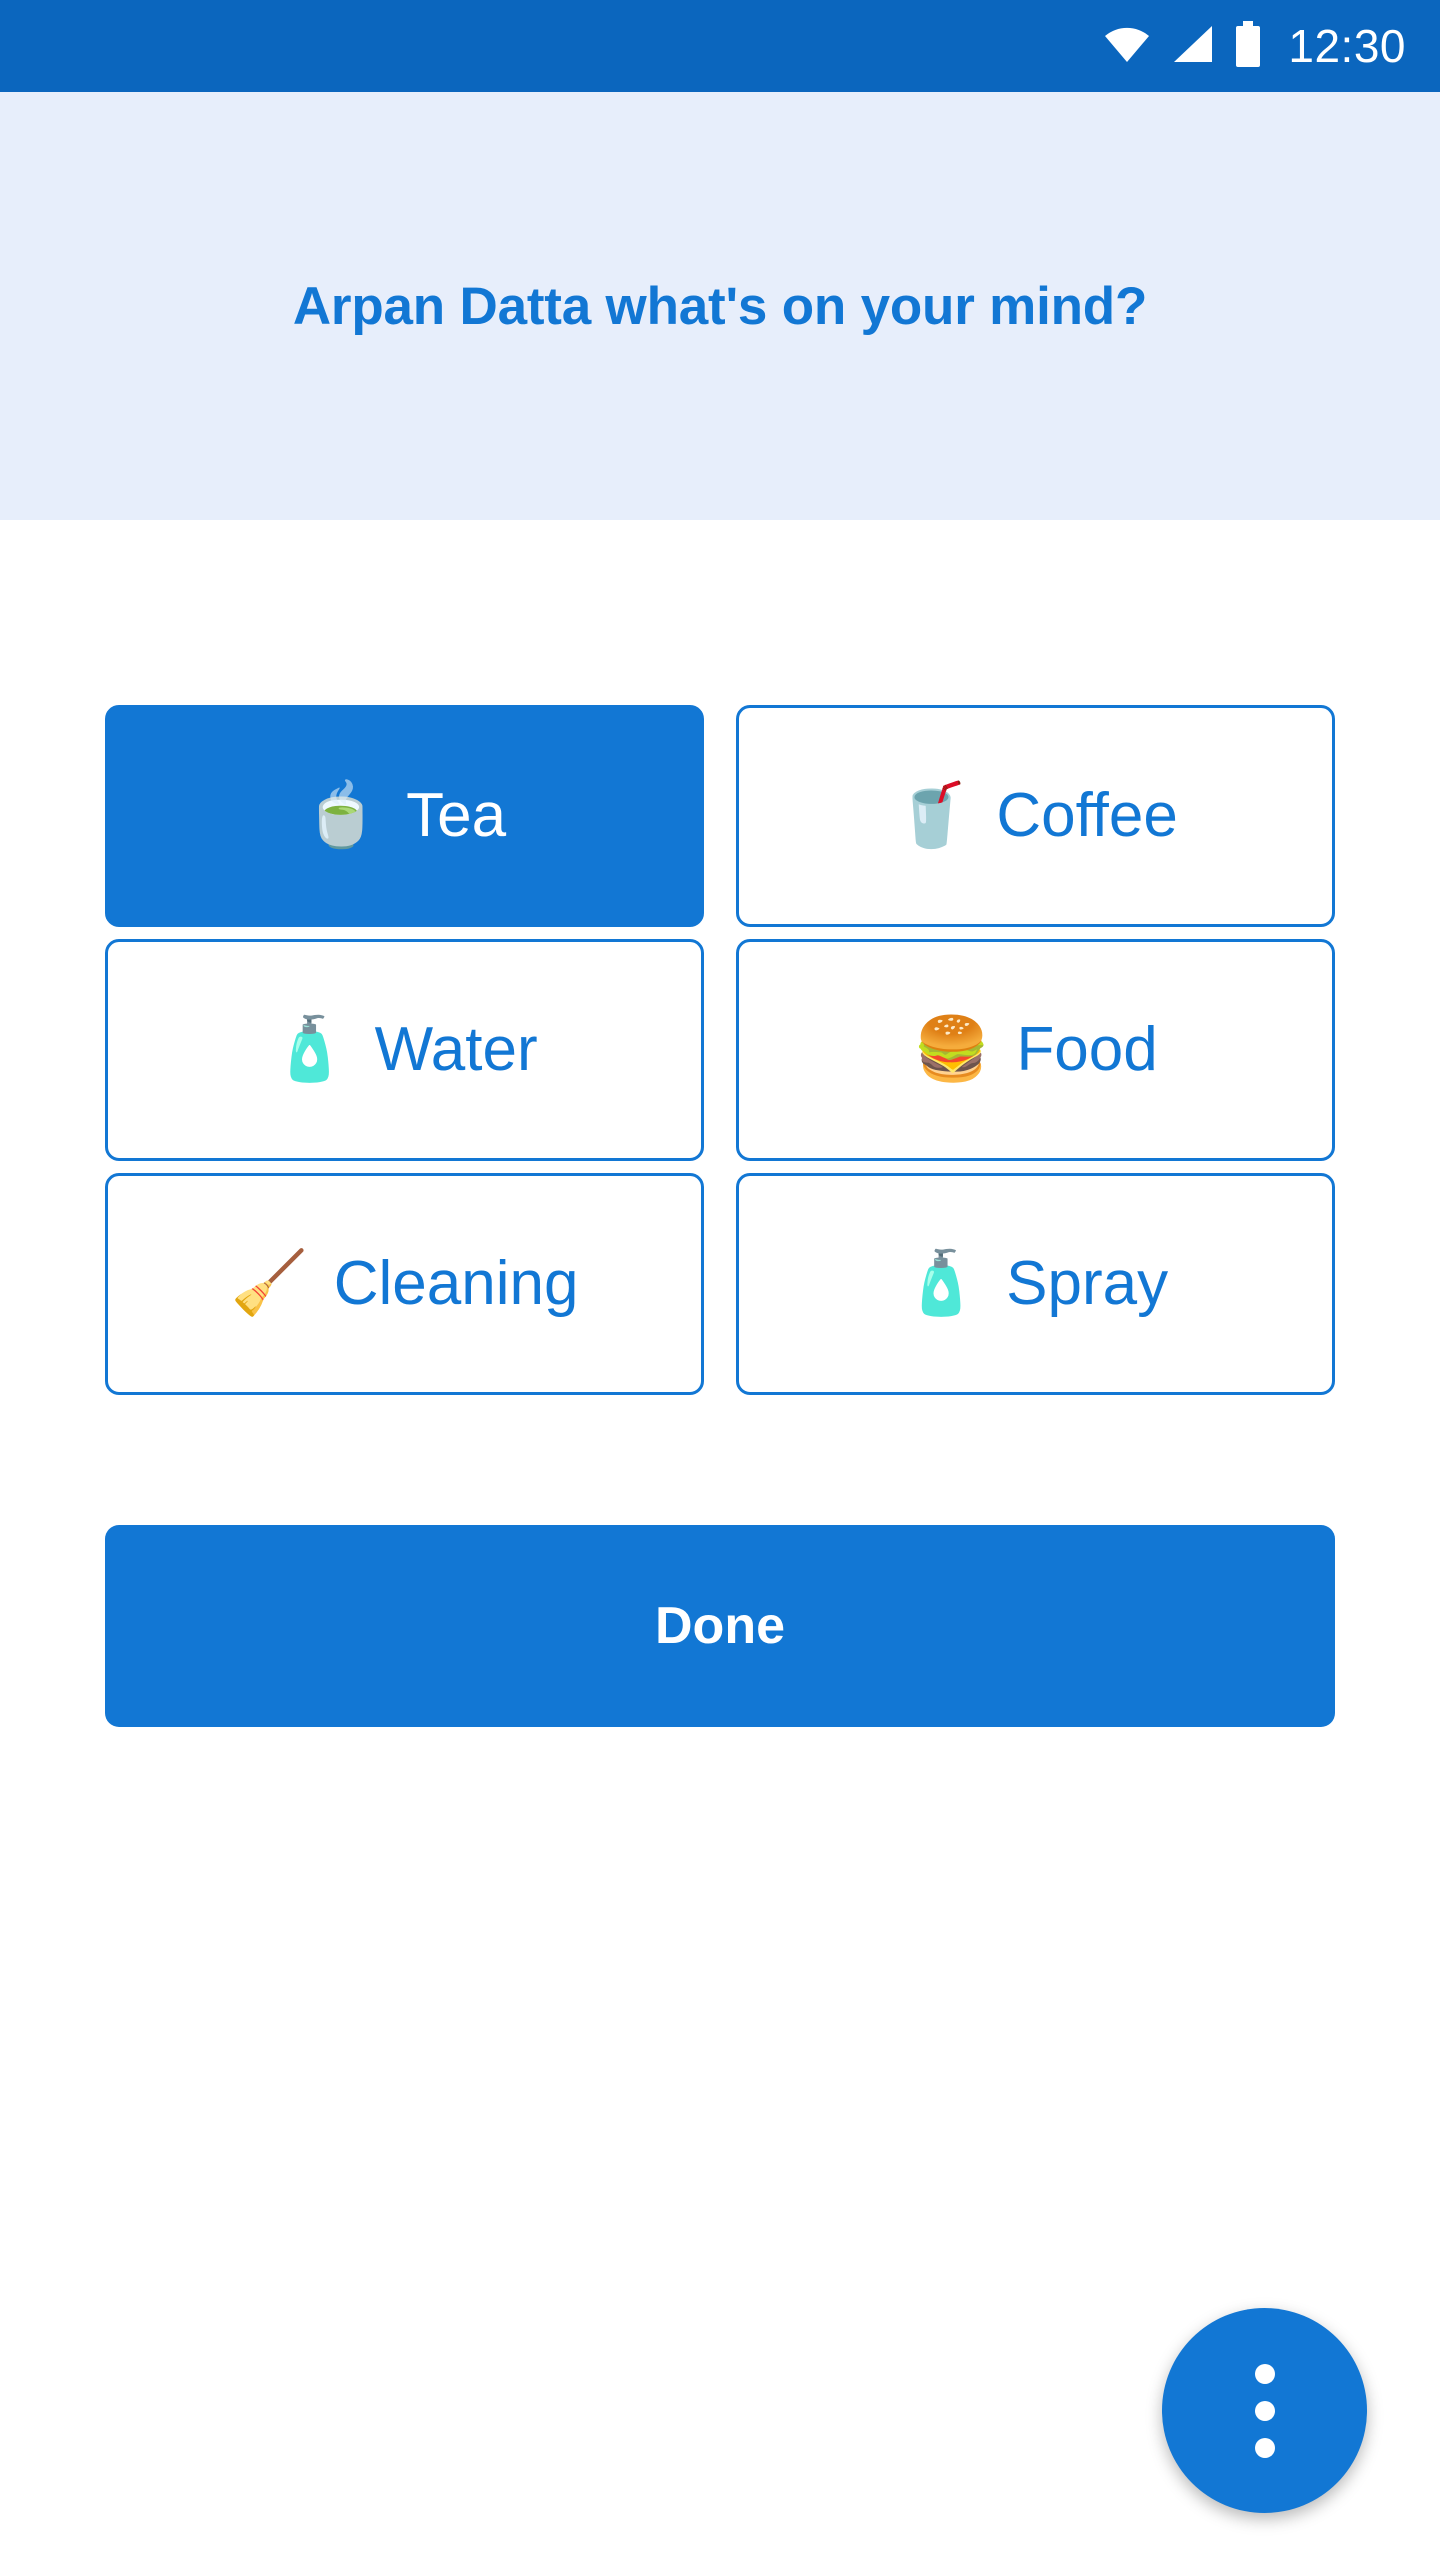 This screenshot has width=1440, height=2560. What do you see at coordinates (720, 1626) in the screenshot?
I see `done-button: Done` at bounding box center [720, 1626].